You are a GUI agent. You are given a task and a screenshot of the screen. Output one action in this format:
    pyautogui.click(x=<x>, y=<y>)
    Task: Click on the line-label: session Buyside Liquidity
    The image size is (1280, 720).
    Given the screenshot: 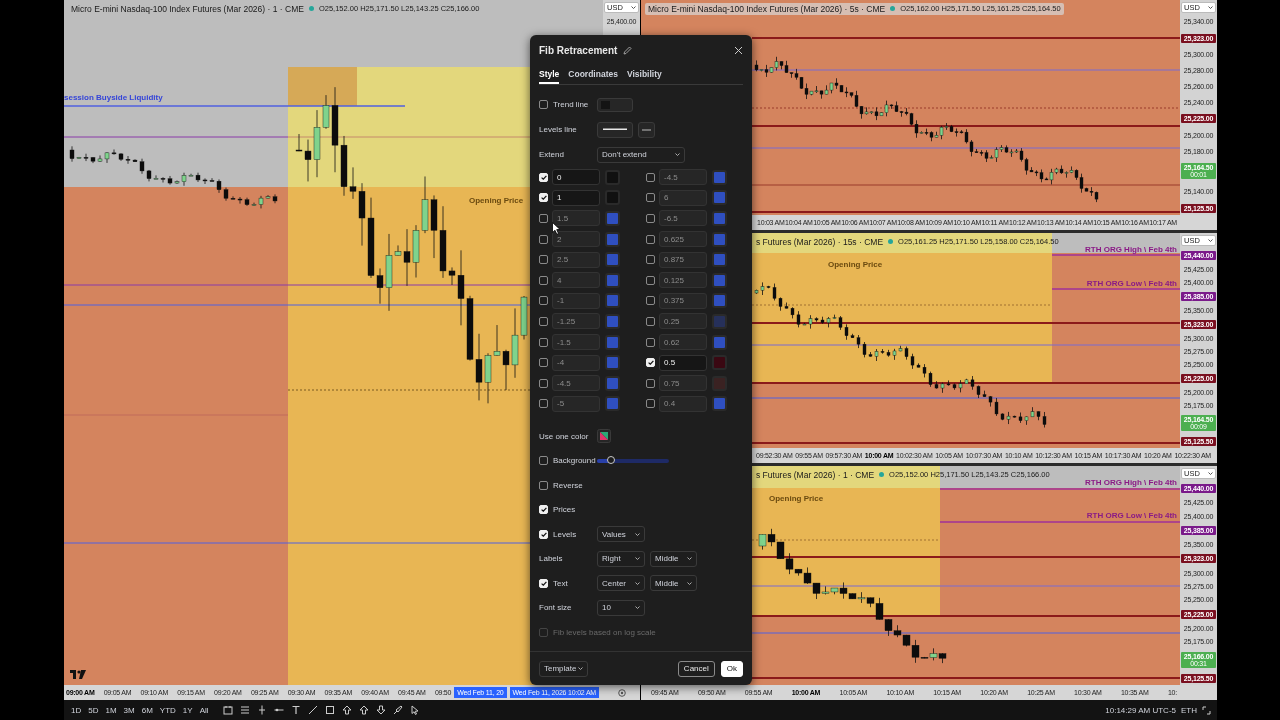 What is the action you would take?
    pyautogui.click(x=113, y=97)
    